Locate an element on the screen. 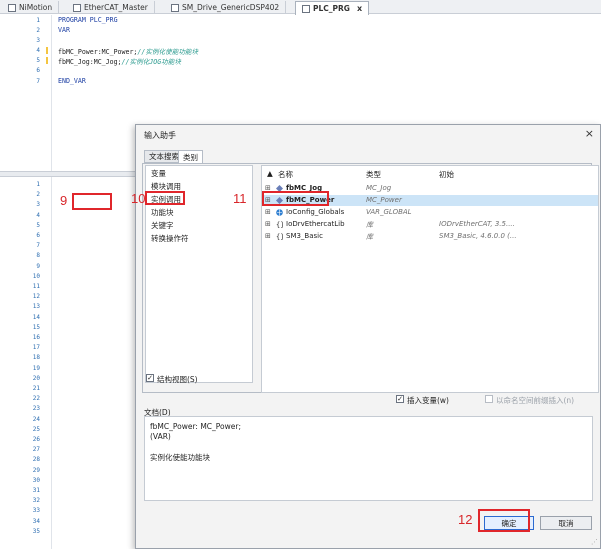  tab-categories: 类别 is located at coordinates (190, 157).